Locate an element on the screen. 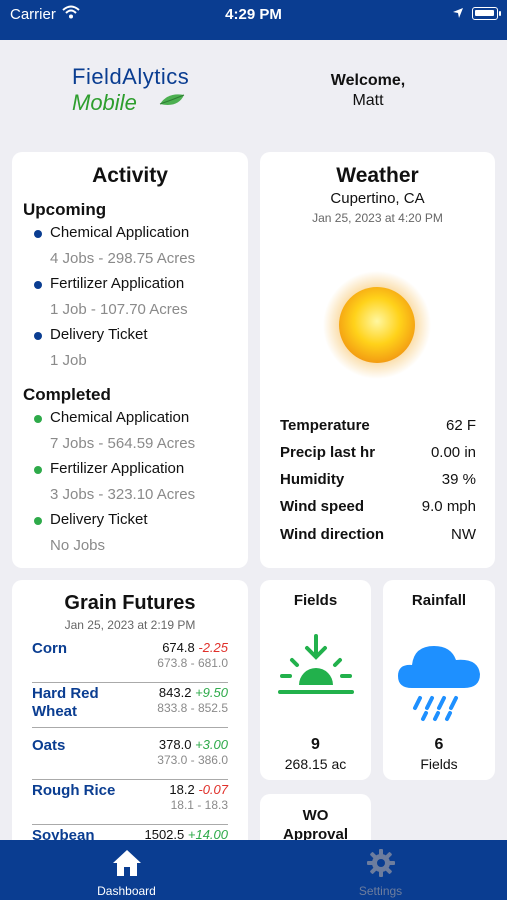 Image resolution: width=507 pixels, height=900 pixels. leaf-icon is located at coordinates (173, 103).